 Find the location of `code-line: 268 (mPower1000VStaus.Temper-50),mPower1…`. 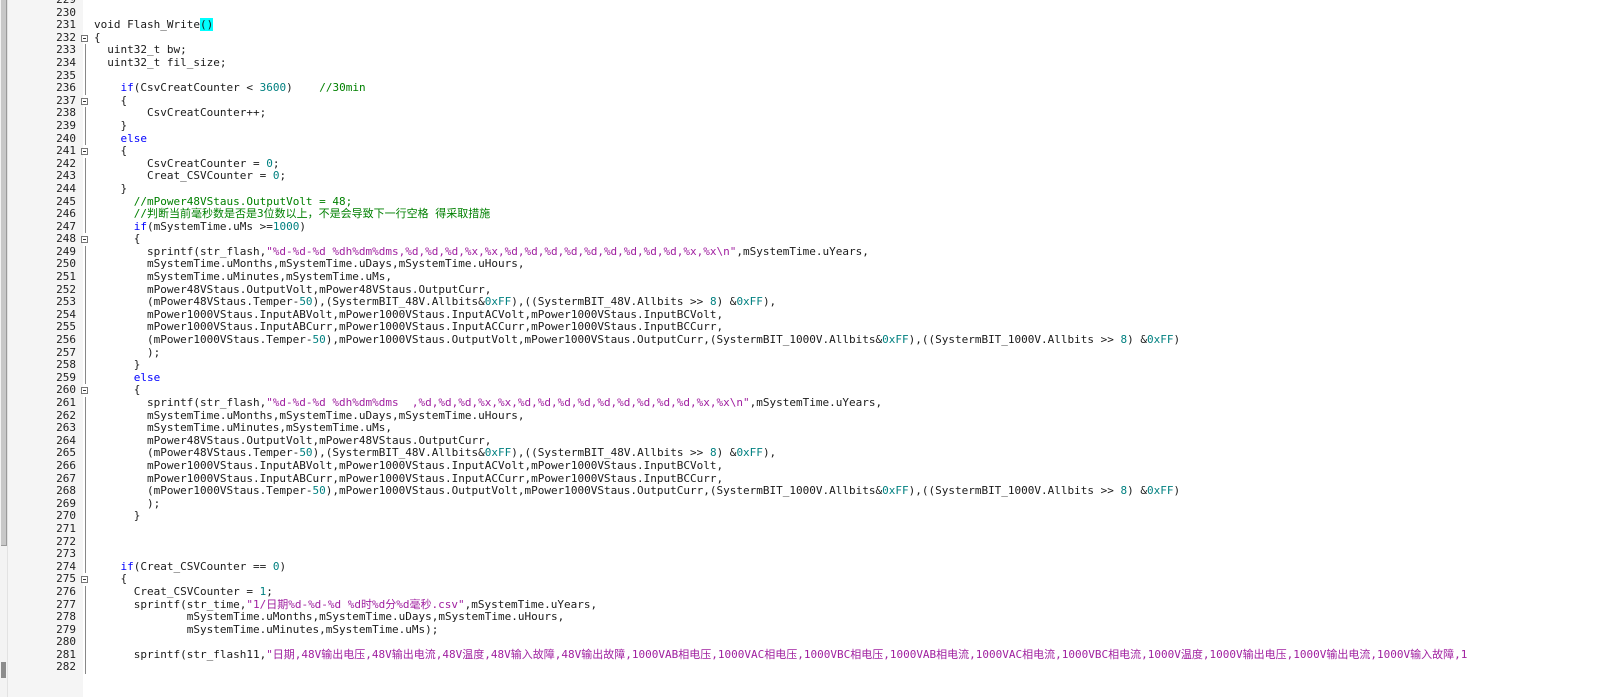

code-line: 268 (mPower1000VStaus.Temper-50),mPower1… is located at coordinates (811, 491).